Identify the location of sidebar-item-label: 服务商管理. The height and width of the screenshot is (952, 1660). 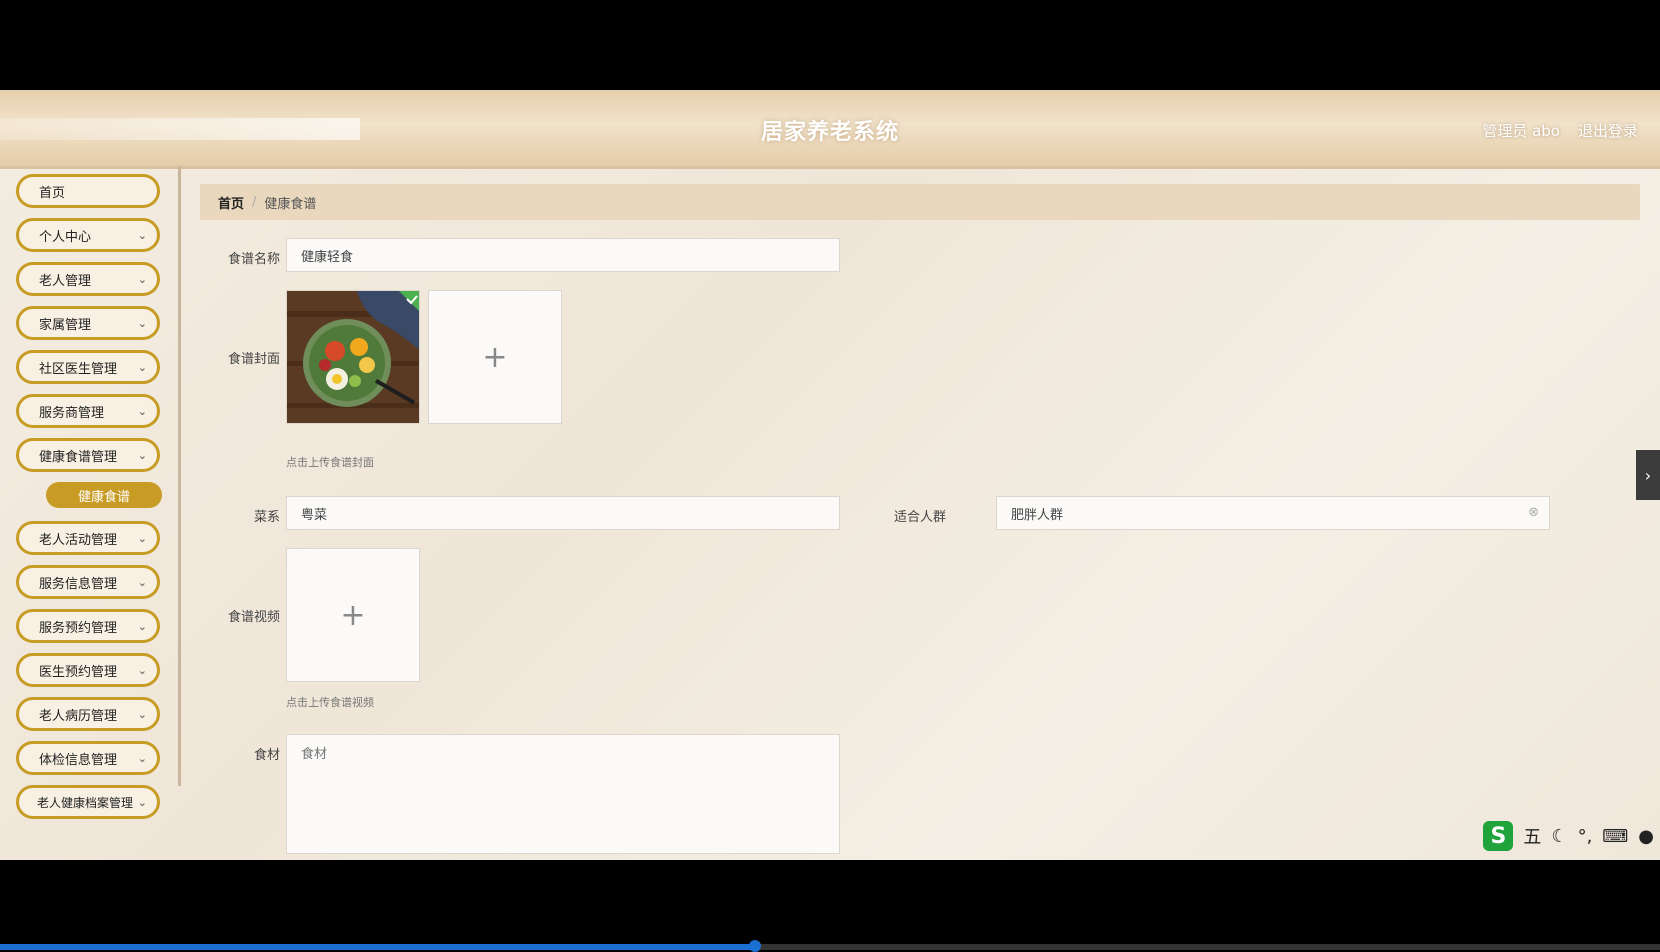
(72, 413).